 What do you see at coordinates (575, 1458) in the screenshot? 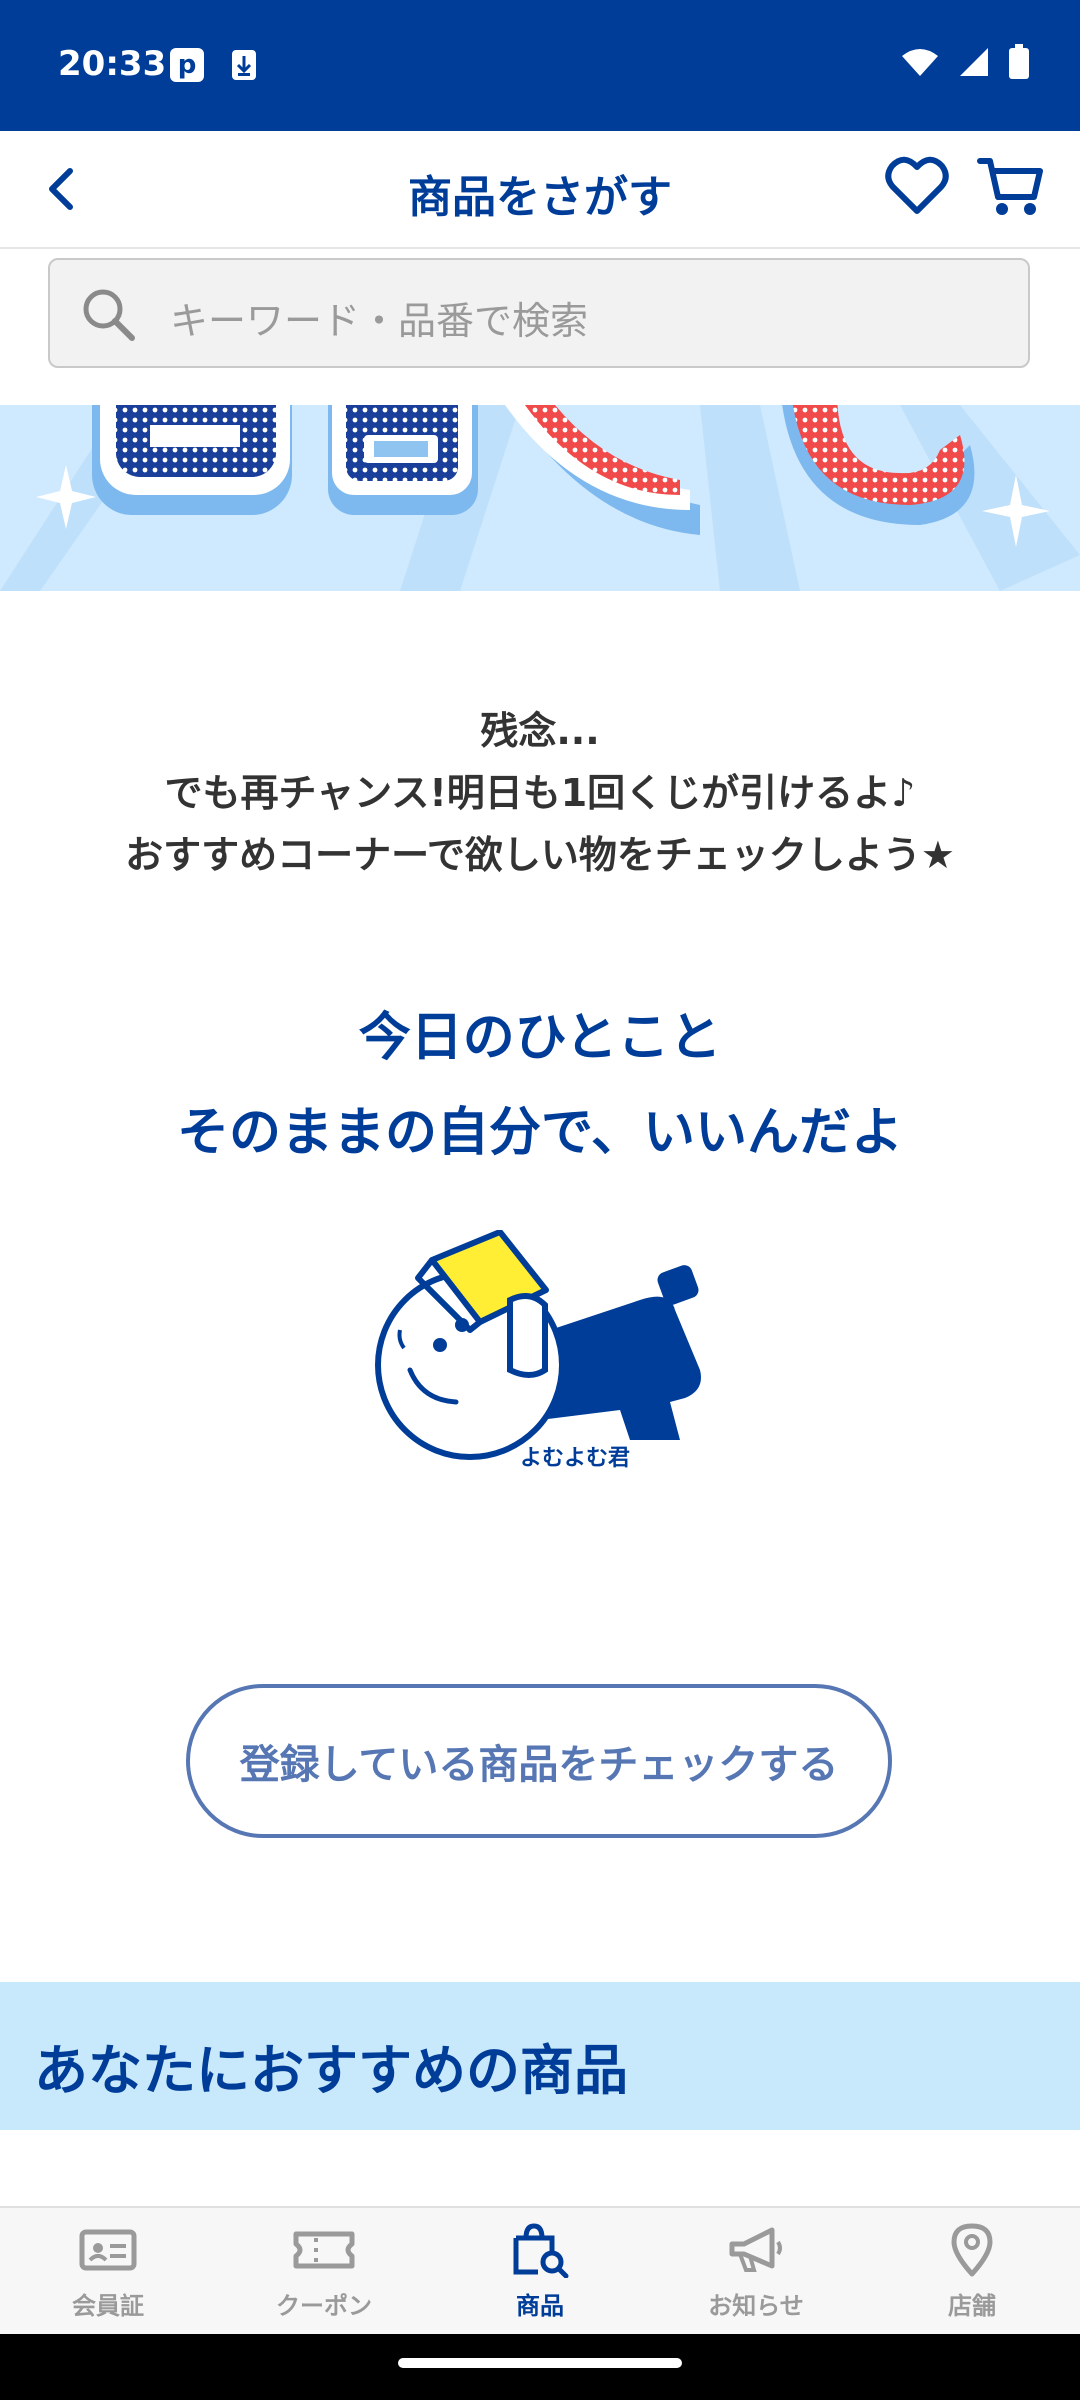
I see `mascot-name: よむよむ君` at bounding box center [575, 1458].